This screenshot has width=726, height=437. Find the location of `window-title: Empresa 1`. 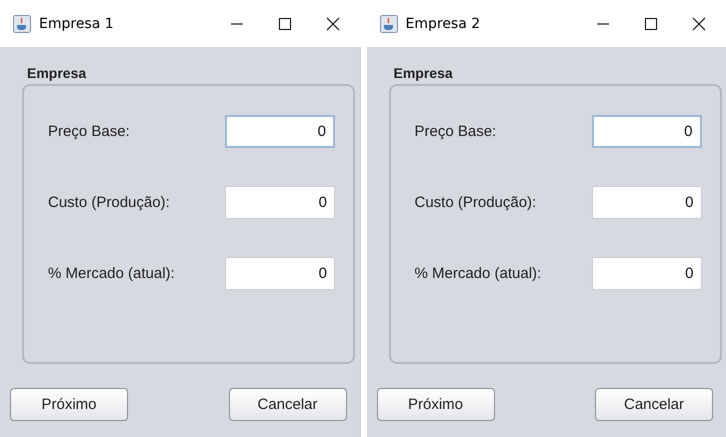

window-title: Empresa 1 is located at coordinates (76, 24).